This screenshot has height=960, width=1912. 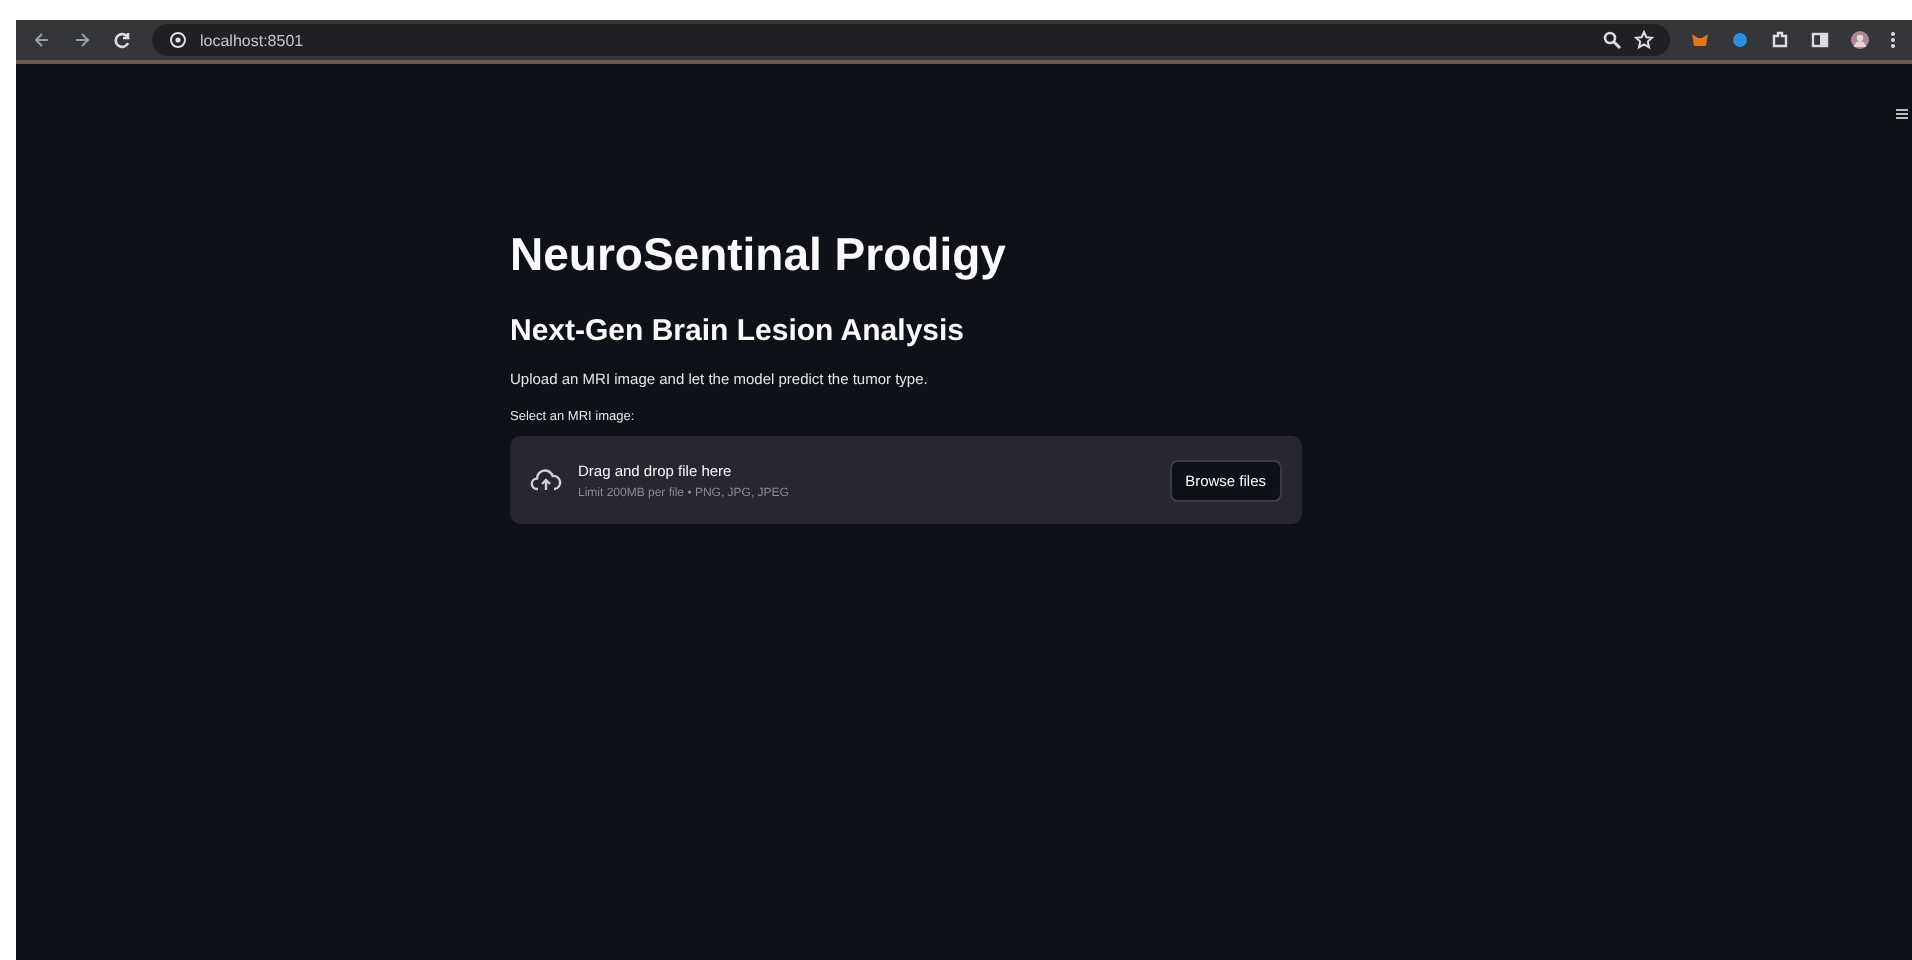 What do you see at coordinates (911, 40) in the screenshot?
I see `address-bar: localhost:8501` at bounding box center [911, 40].